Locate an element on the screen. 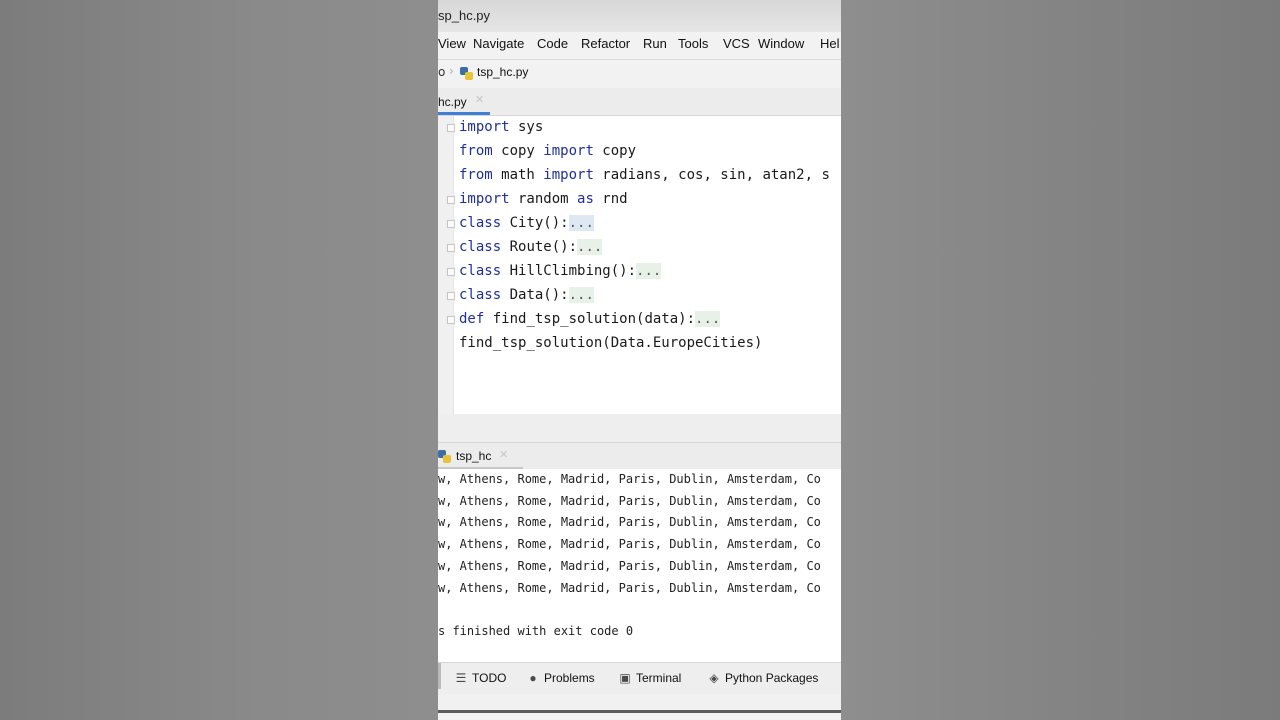 Image resolution: width=1280 pixels, height=720 pixels. code-text: Data(): is located at coordinates (535, 295).